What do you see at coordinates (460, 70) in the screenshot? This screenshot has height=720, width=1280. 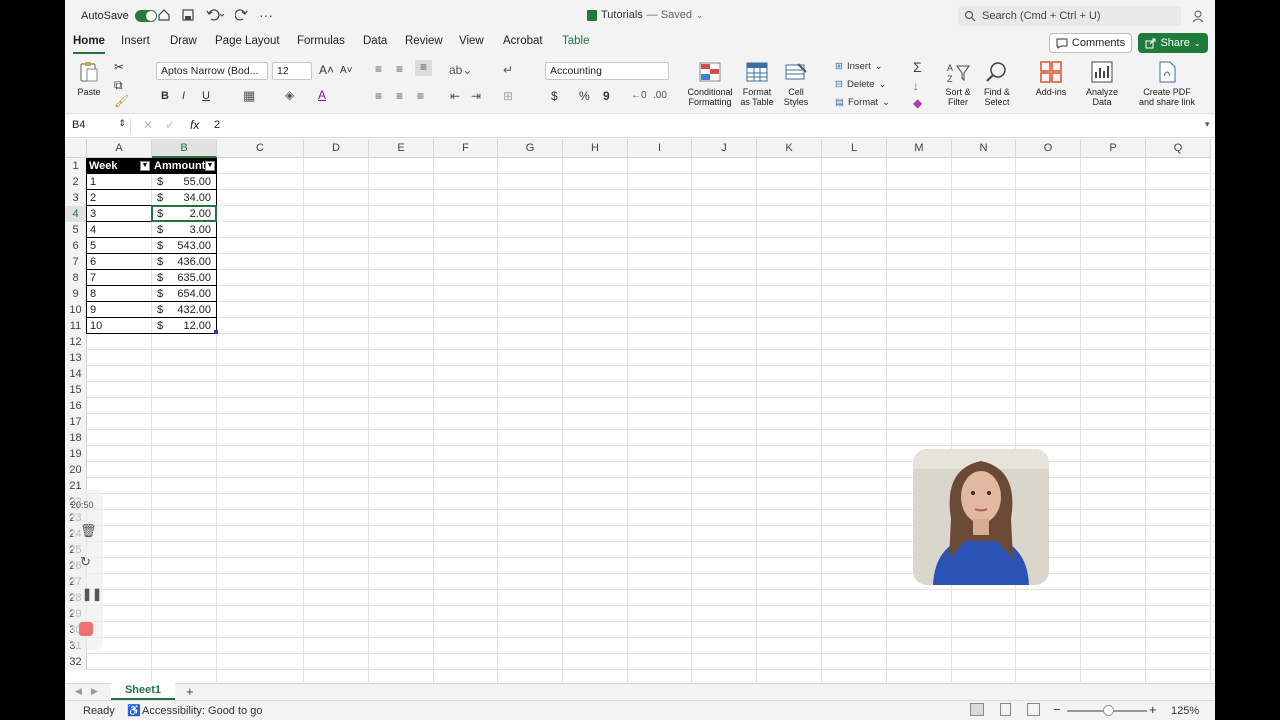 I see `orientation-icon: ab⌄` at bounding box center [460, 70].